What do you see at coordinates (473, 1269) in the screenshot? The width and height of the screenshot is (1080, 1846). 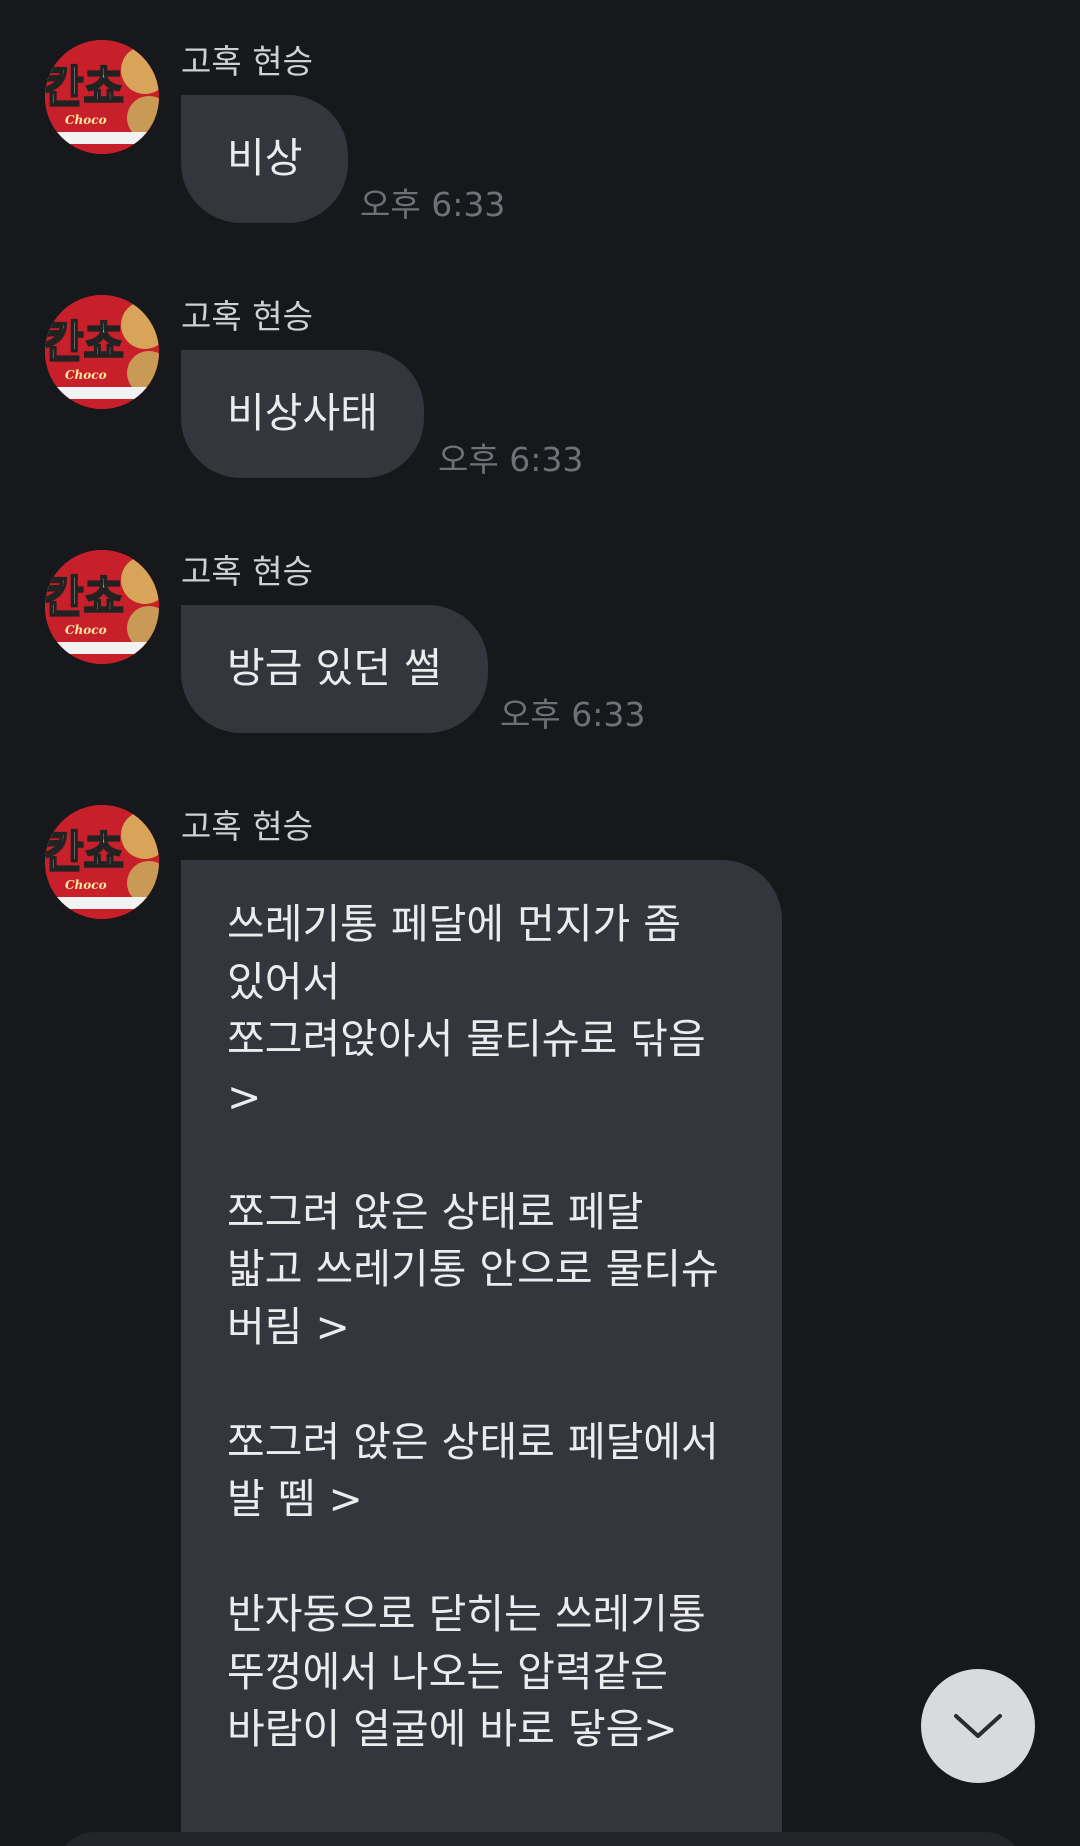 I see `message-line: 밟고 쓰레기통 안으로 물티슈` at bounding box center [473, 1269].